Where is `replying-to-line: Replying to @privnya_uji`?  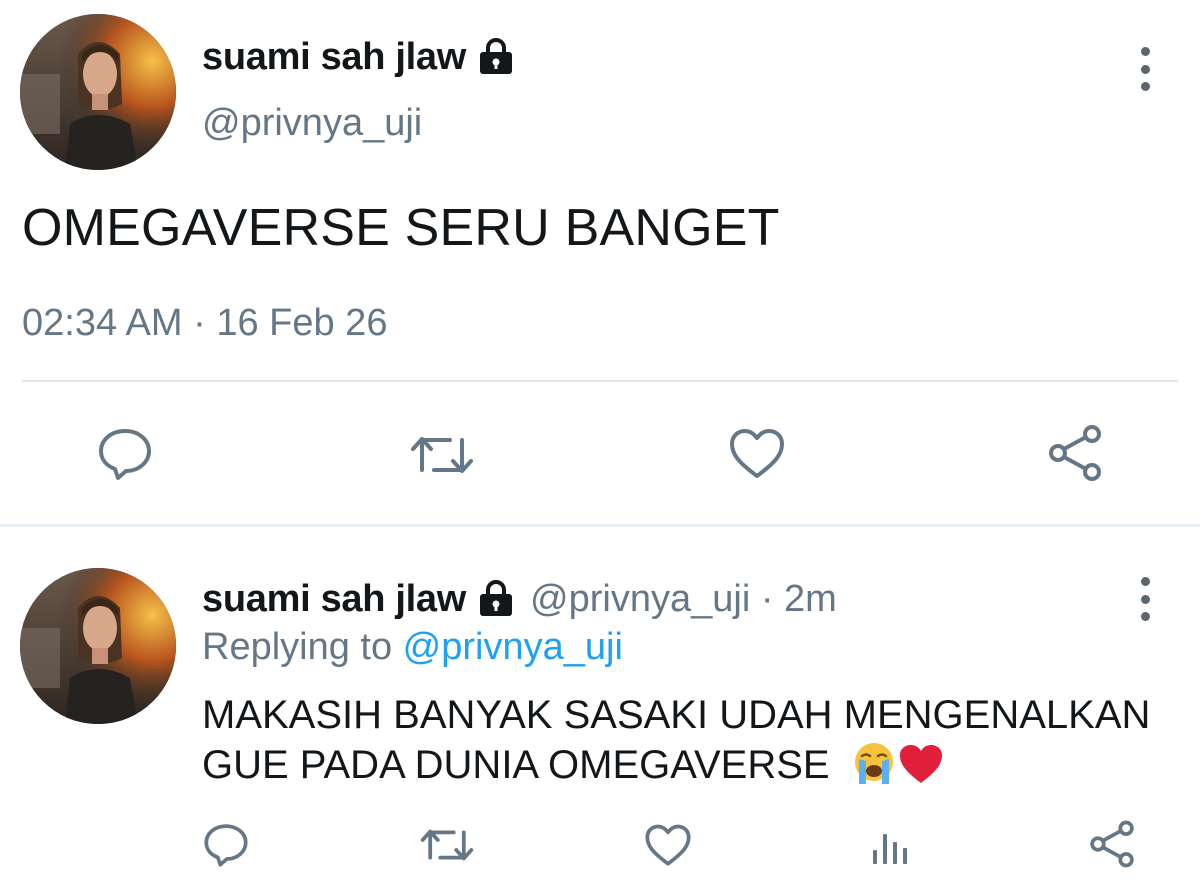 replying-to-line: Replying to @privnya_uji is located at coordinates (412, 647).